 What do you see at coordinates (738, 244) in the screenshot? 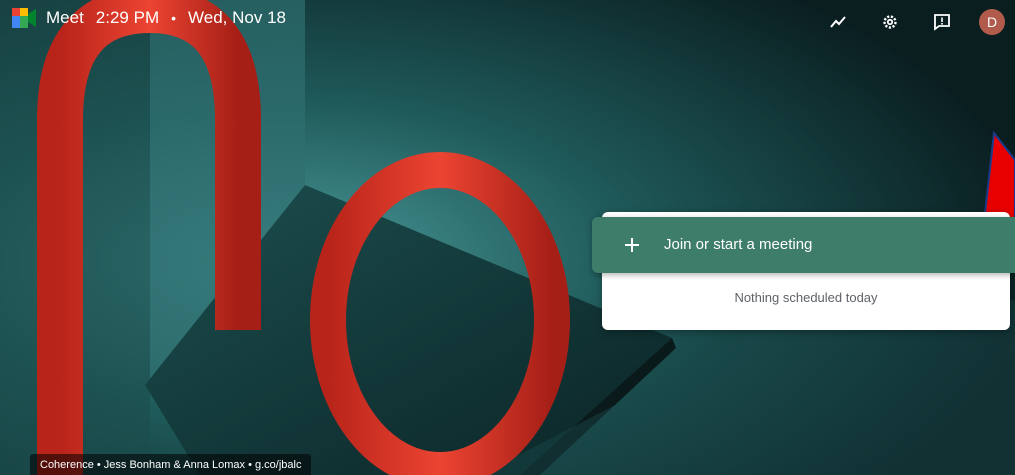
I see `join-meeting-label: Join or start a meeting` at bounding box center [738, 244].